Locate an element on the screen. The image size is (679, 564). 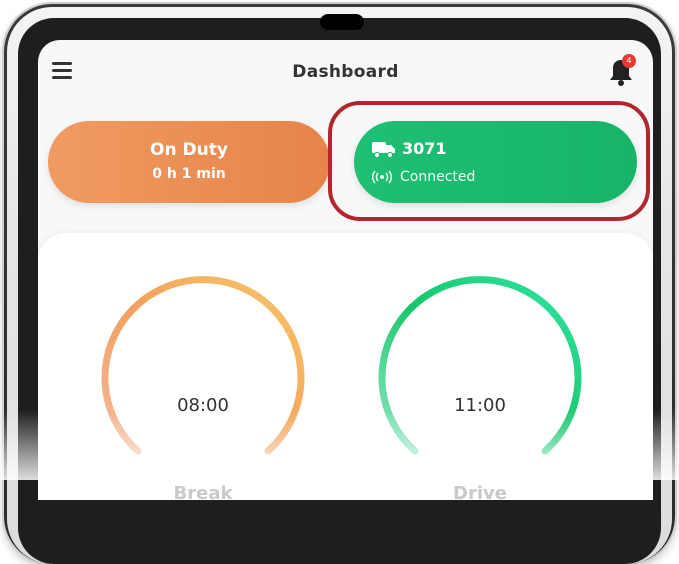
page-title: Dashboard is located at coordinates (345, 72).